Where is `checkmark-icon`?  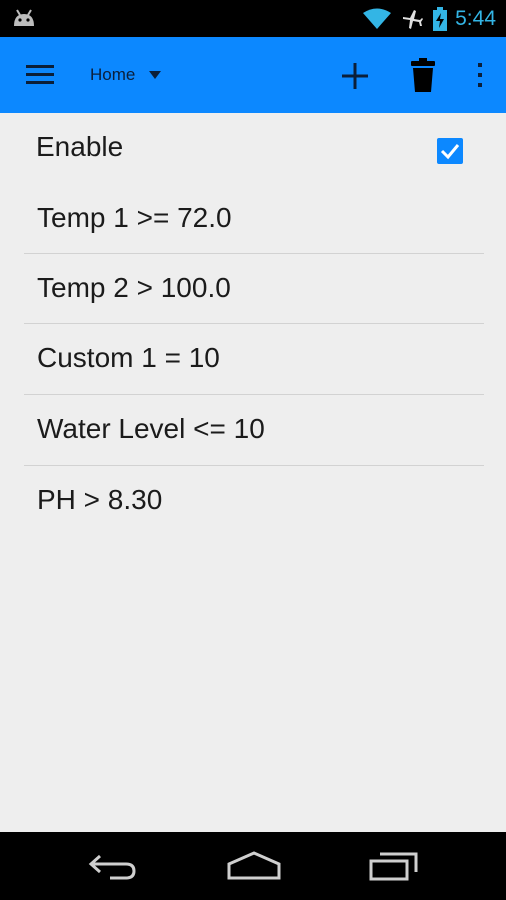 checkmark-icon is located at coordinates (450, 152).